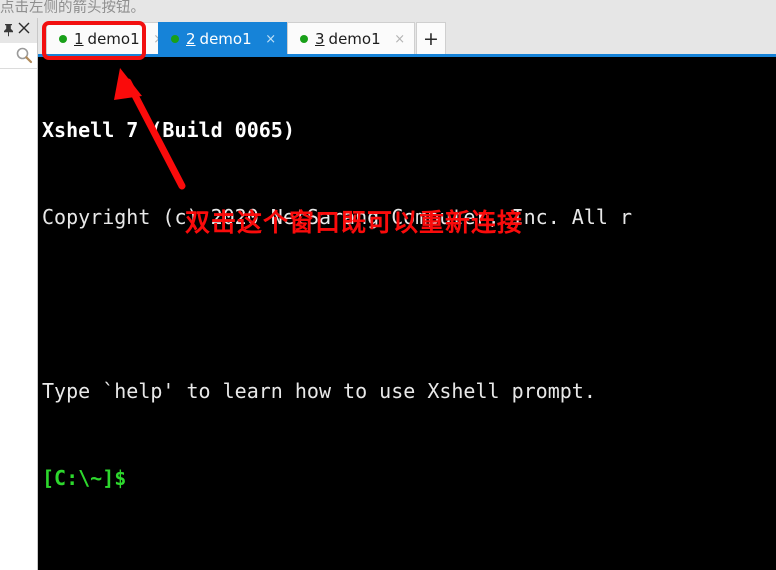 The image size is (776, 570). I want to click on tab-3-demo1: 3 demo1 ×, so click(351, 38).